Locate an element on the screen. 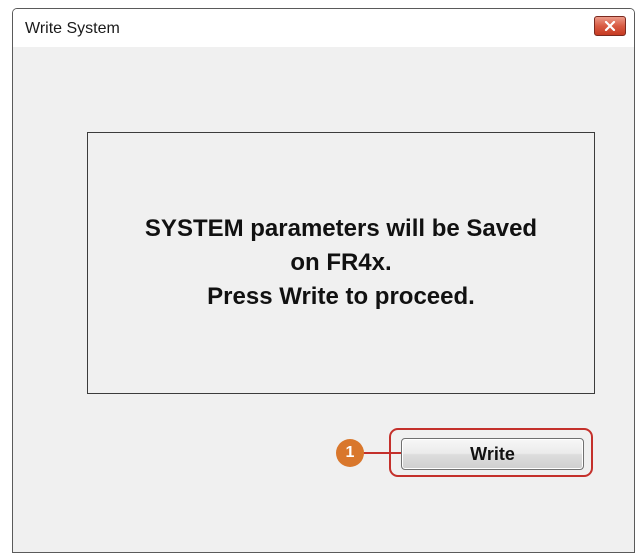 The width and height of the screenshot is (641, 553). message-line: SYSTEM parameters will be Saved is located at coordinates (341, 228).